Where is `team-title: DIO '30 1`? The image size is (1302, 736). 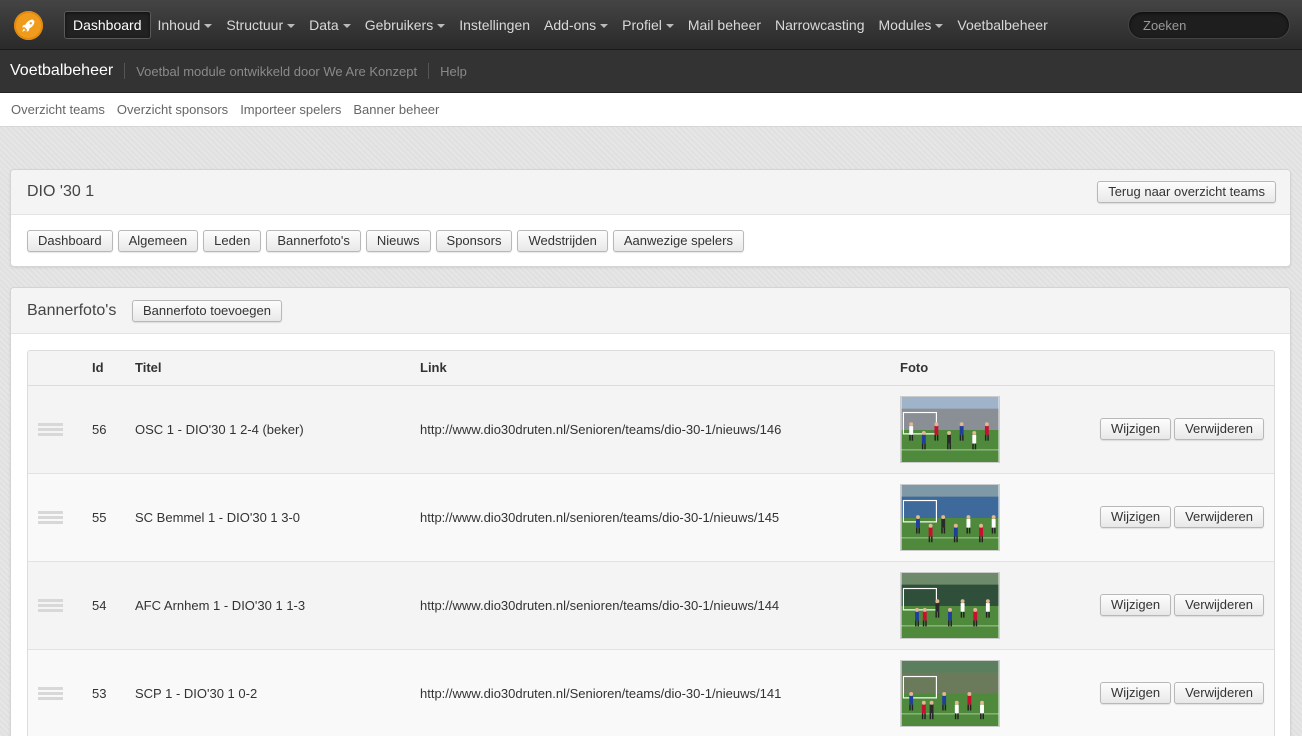 team-title: DIO '30 1 is located at coordinates (61, 191).